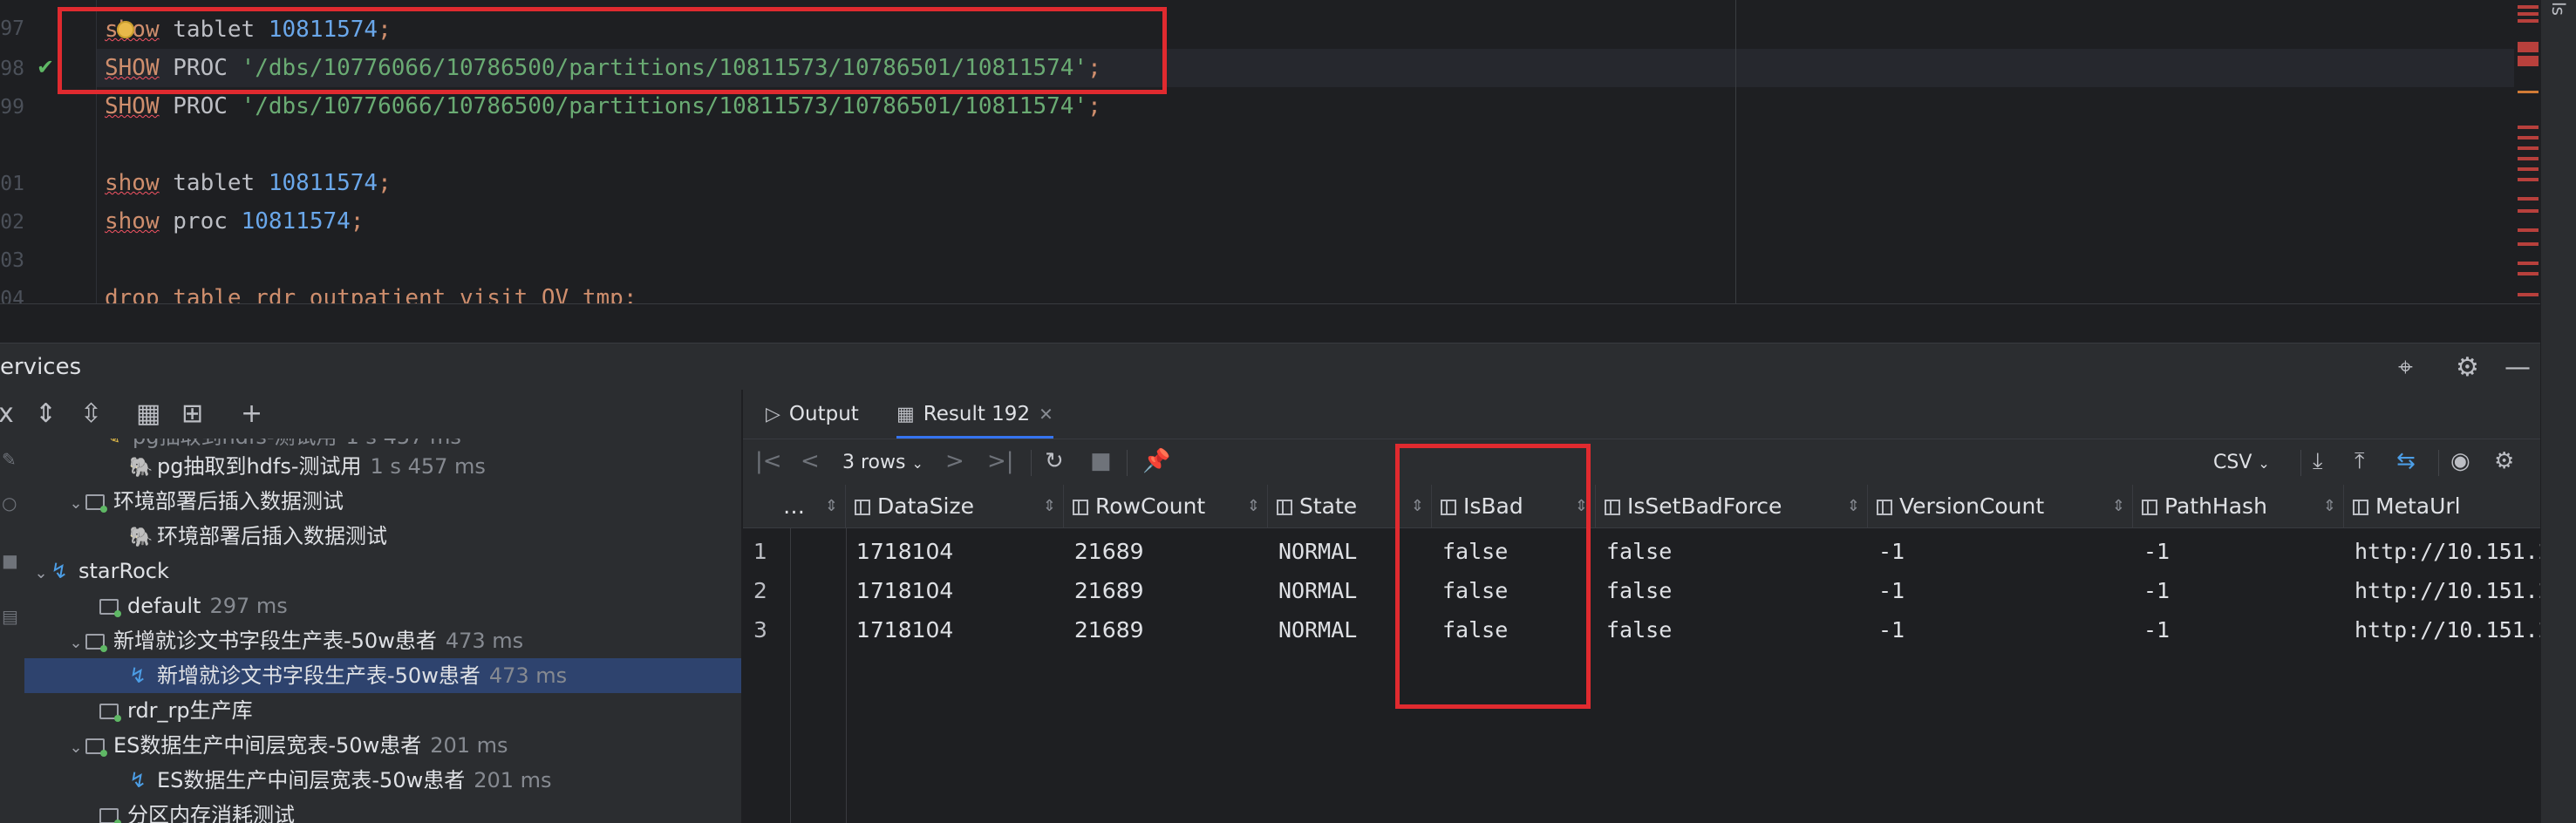  Describe the element at coordinates (46, 413) in the screenshot. I see `expand-all-icon: ⇕` at that location.